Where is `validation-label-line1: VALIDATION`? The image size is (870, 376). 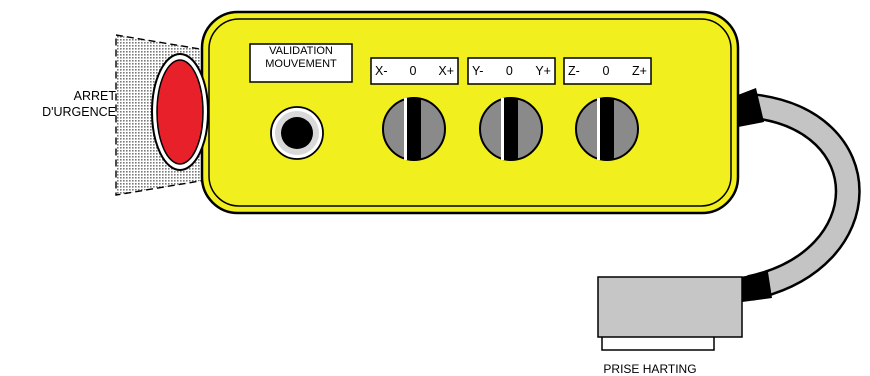 validation-label-line1: VALIDATION is located at coordinates (301, 51).